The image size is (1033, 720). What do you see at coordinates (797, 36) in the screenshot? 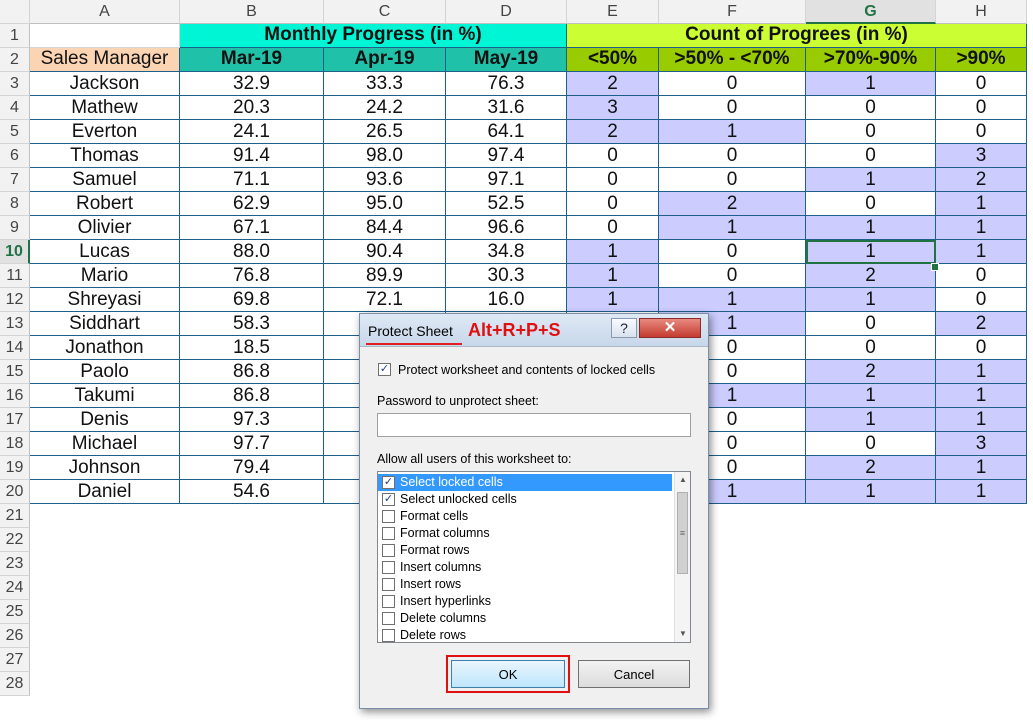
I see `count-progress-header: Count of Progrees (in %)` at bounding box center [797, 36].